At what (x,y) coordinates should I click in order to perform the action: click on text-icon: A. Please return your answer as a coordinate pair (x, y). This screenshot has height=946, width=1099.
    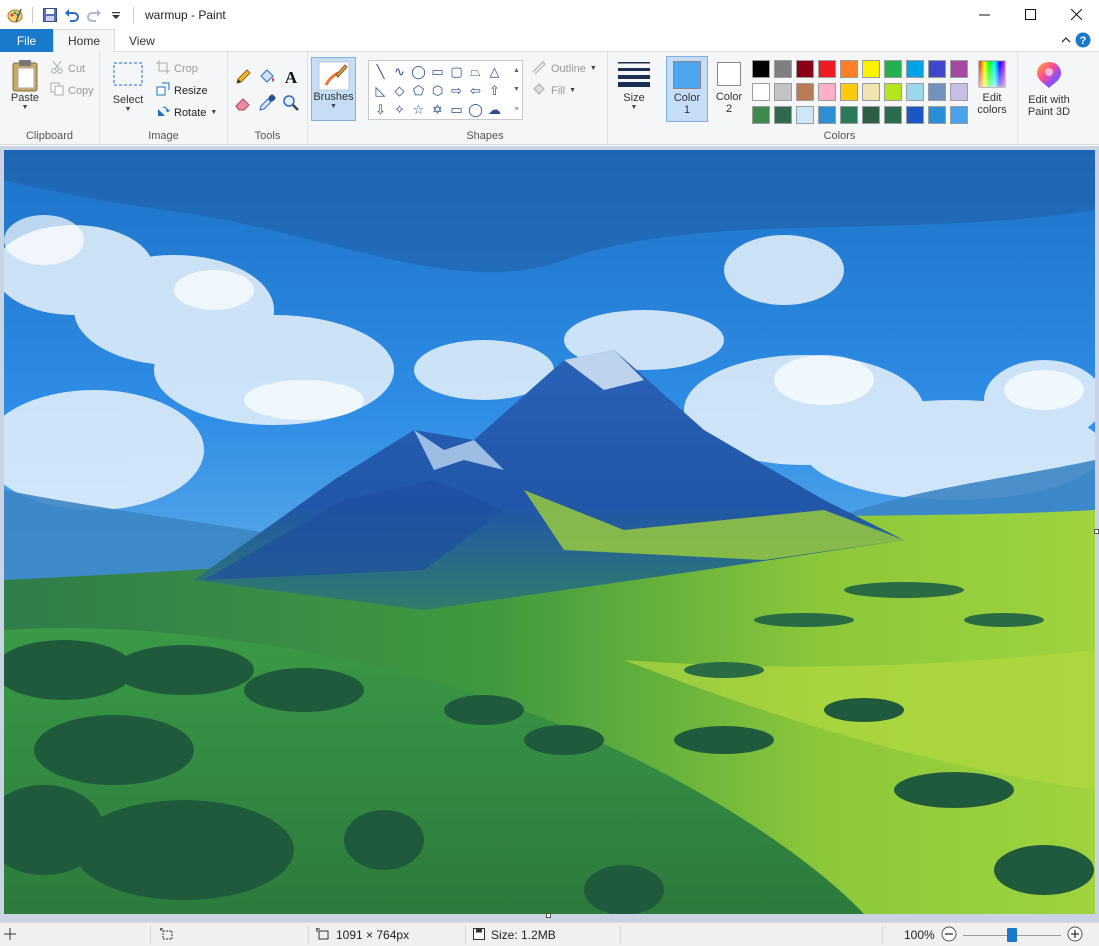
    Looking at the image, I should click on (291, 78).